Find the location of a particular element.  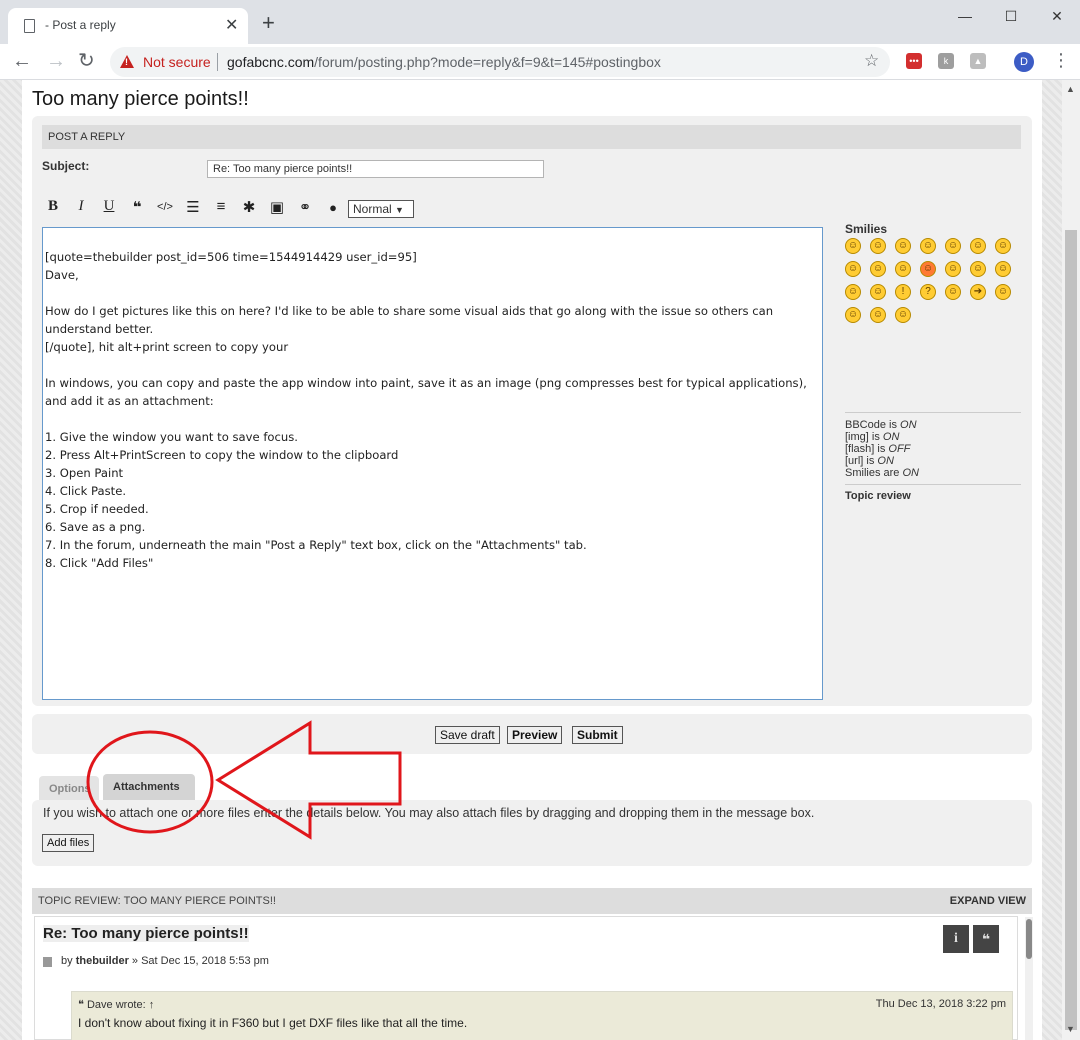

avatar: D is located at coordinates (1024, 62).